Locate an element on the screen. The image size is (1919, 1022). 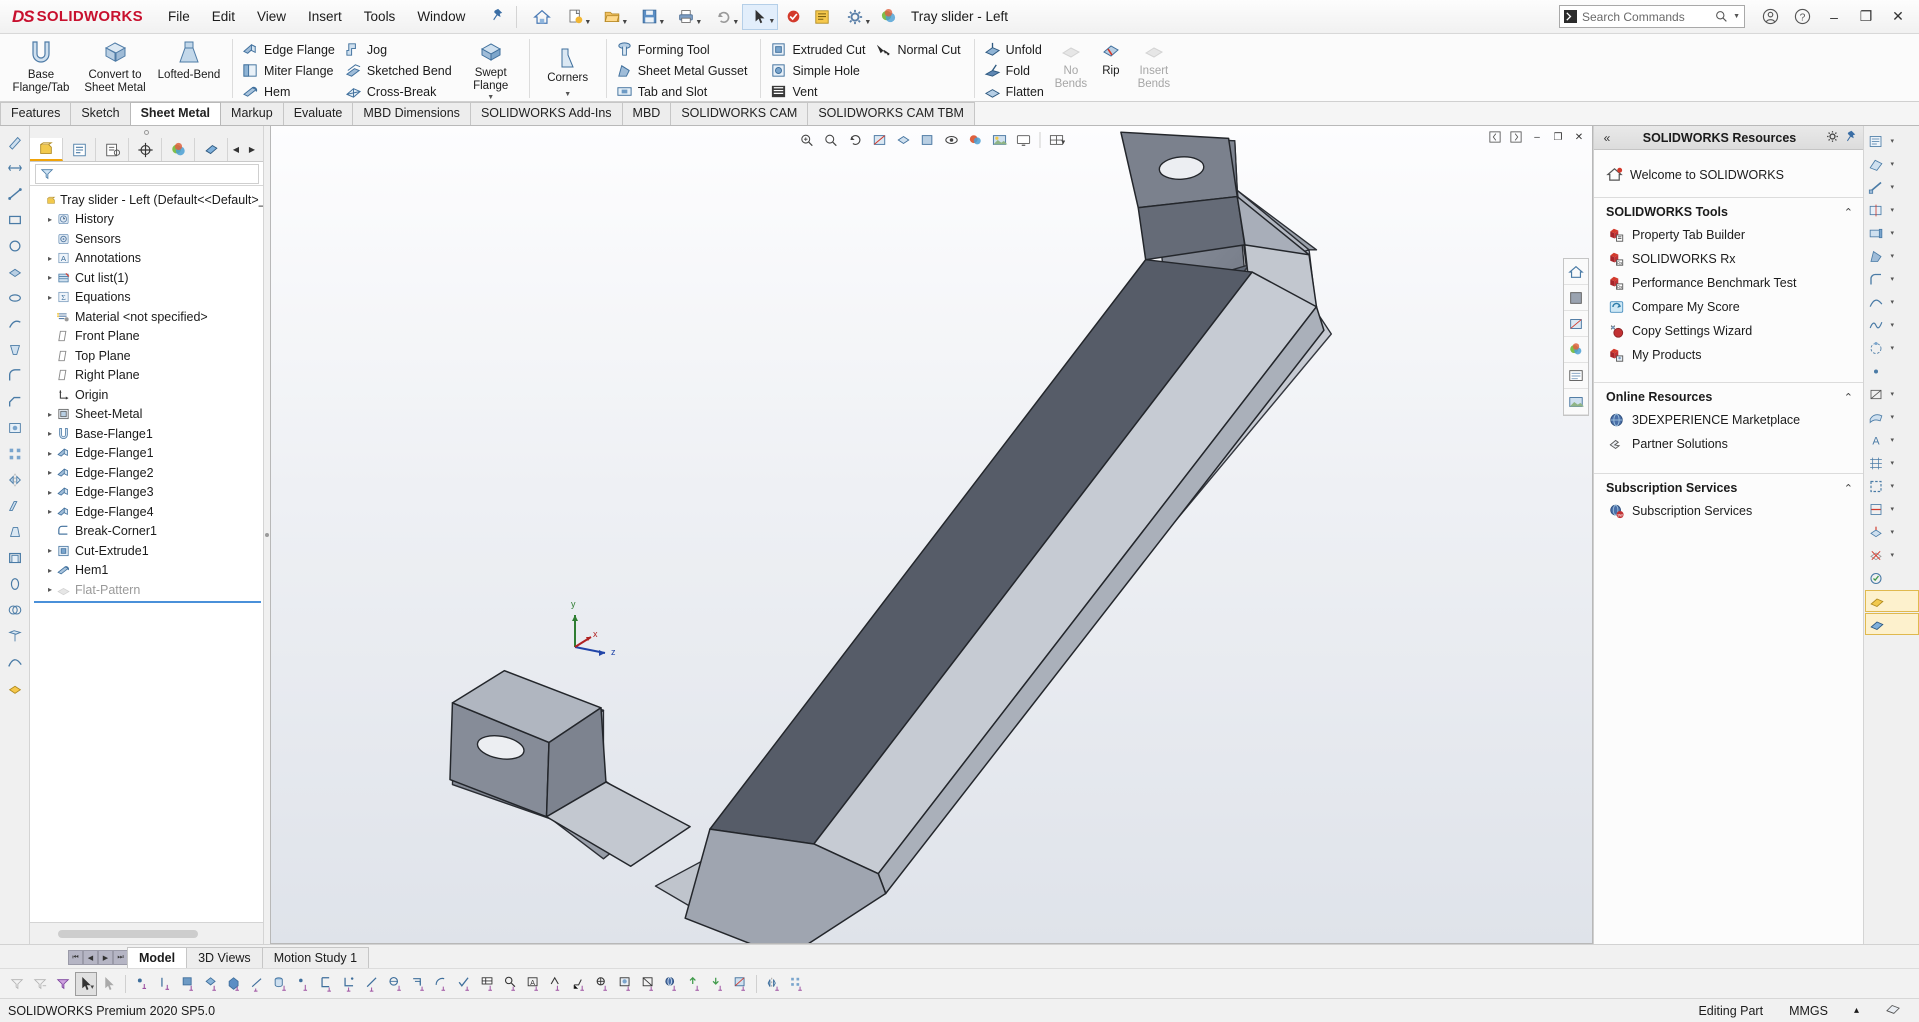
sweep-icon is located at coordinates (15, 324).